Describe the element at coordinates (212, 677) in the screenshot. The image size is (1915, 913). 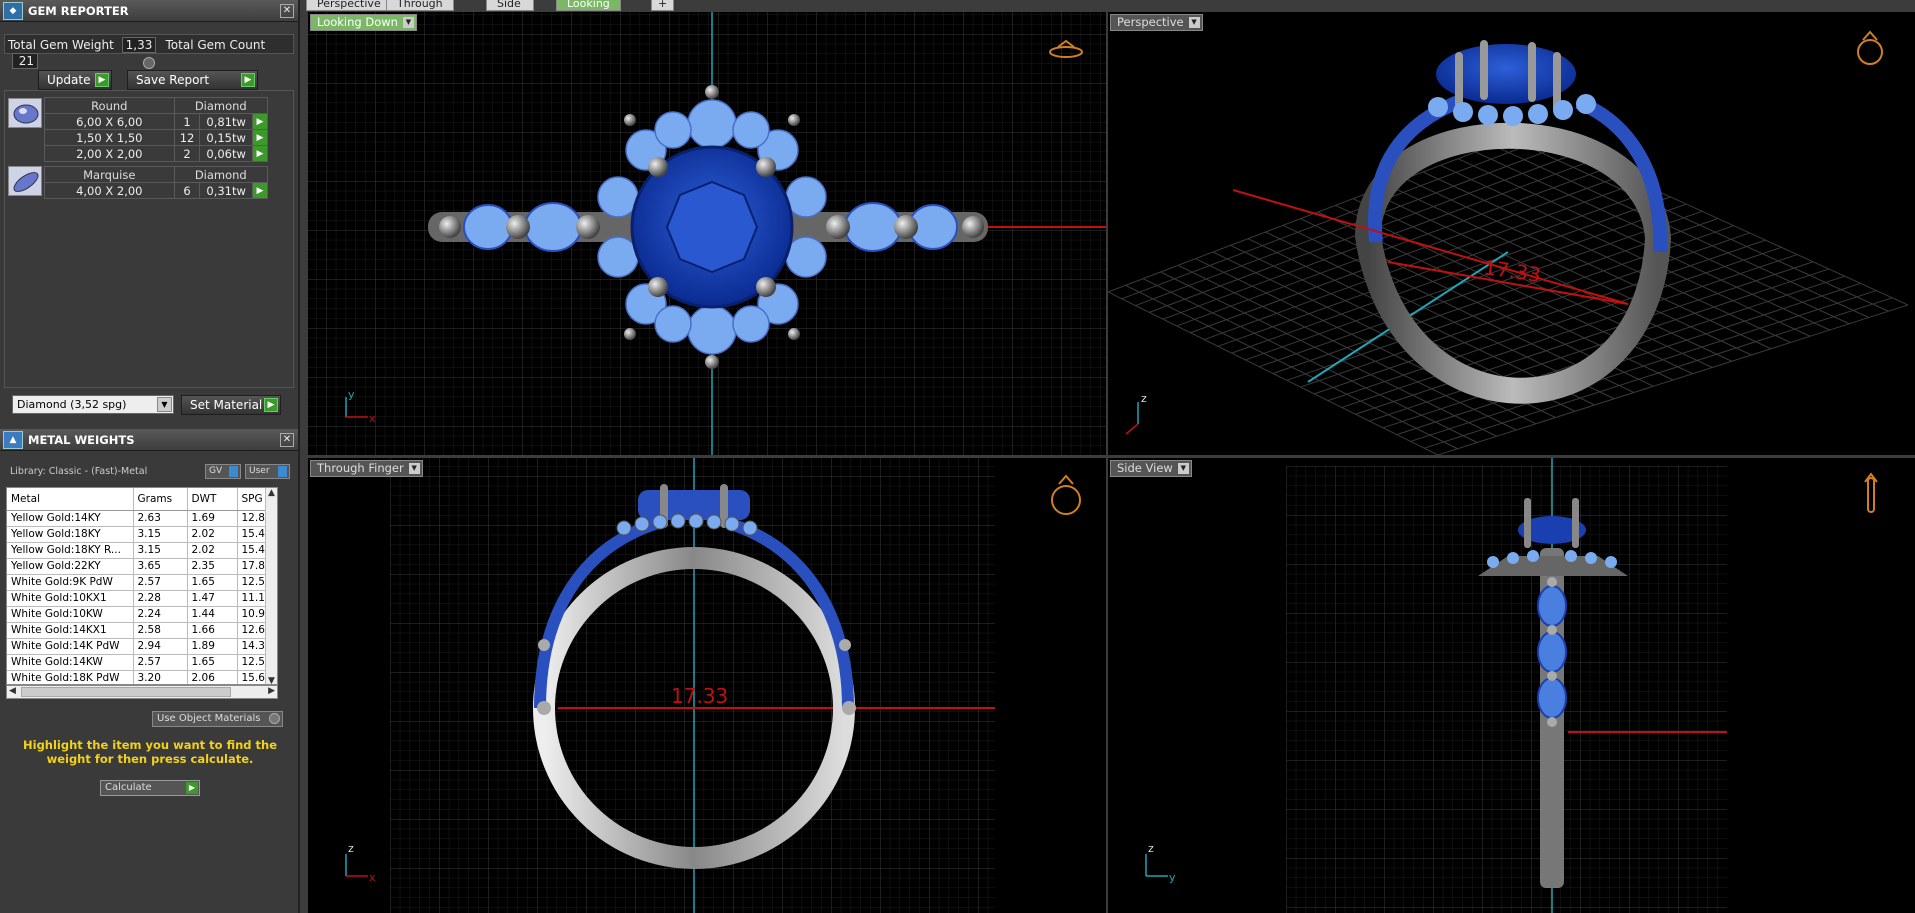
I see `metal-dwt: 2.06` at that location.